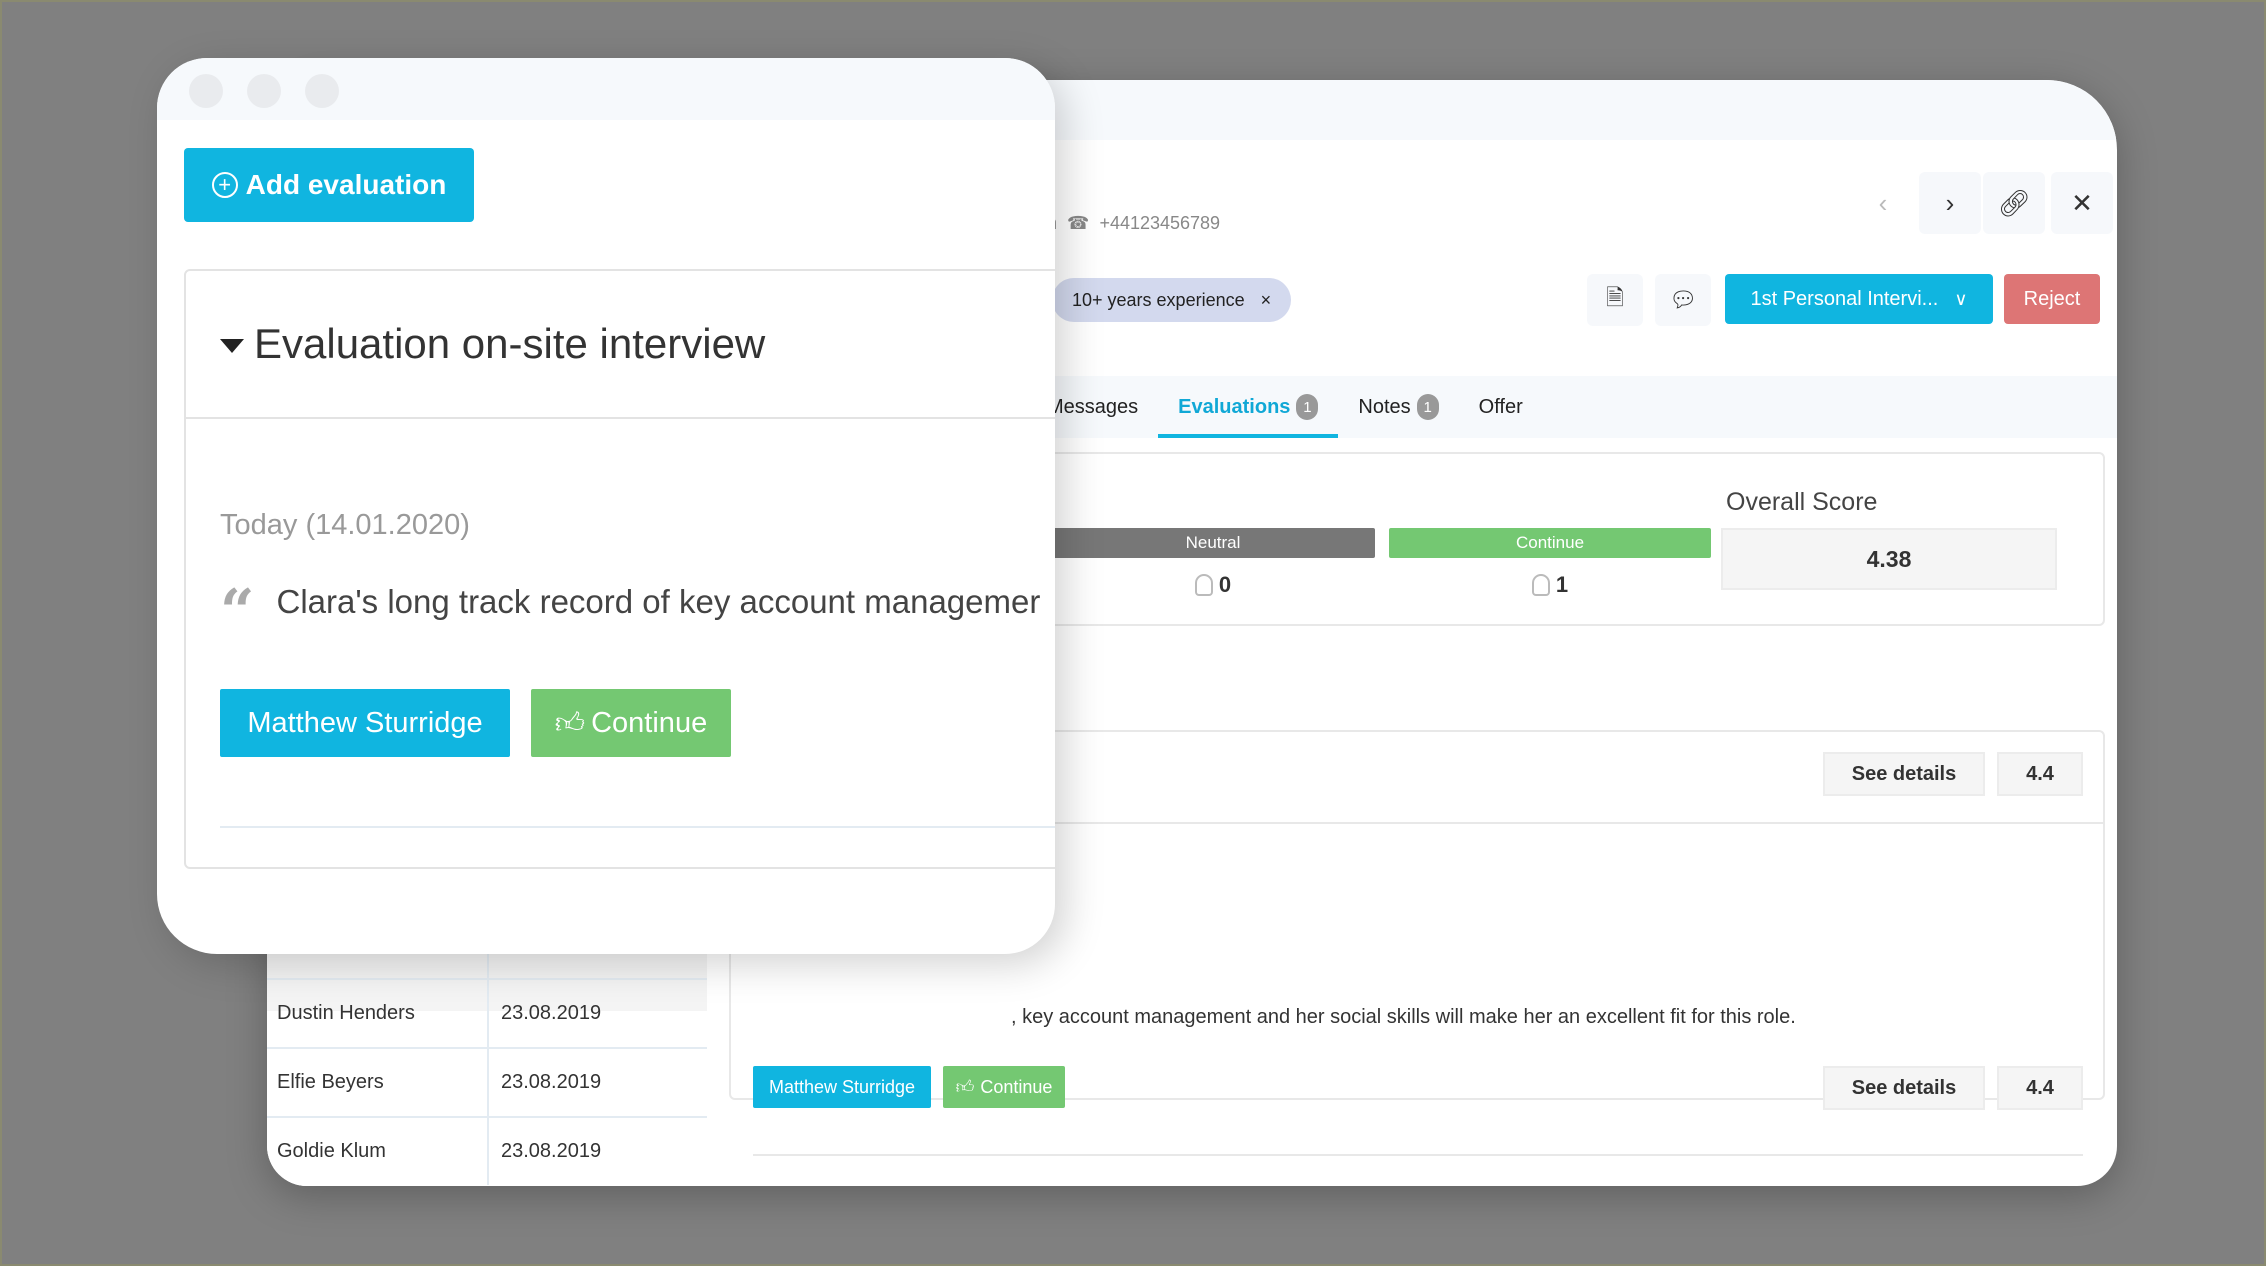 The height and width of the screenshot is (1266, 2266). I want to click on skill-tag: 10+ years experience ×, so click(1172, 300).